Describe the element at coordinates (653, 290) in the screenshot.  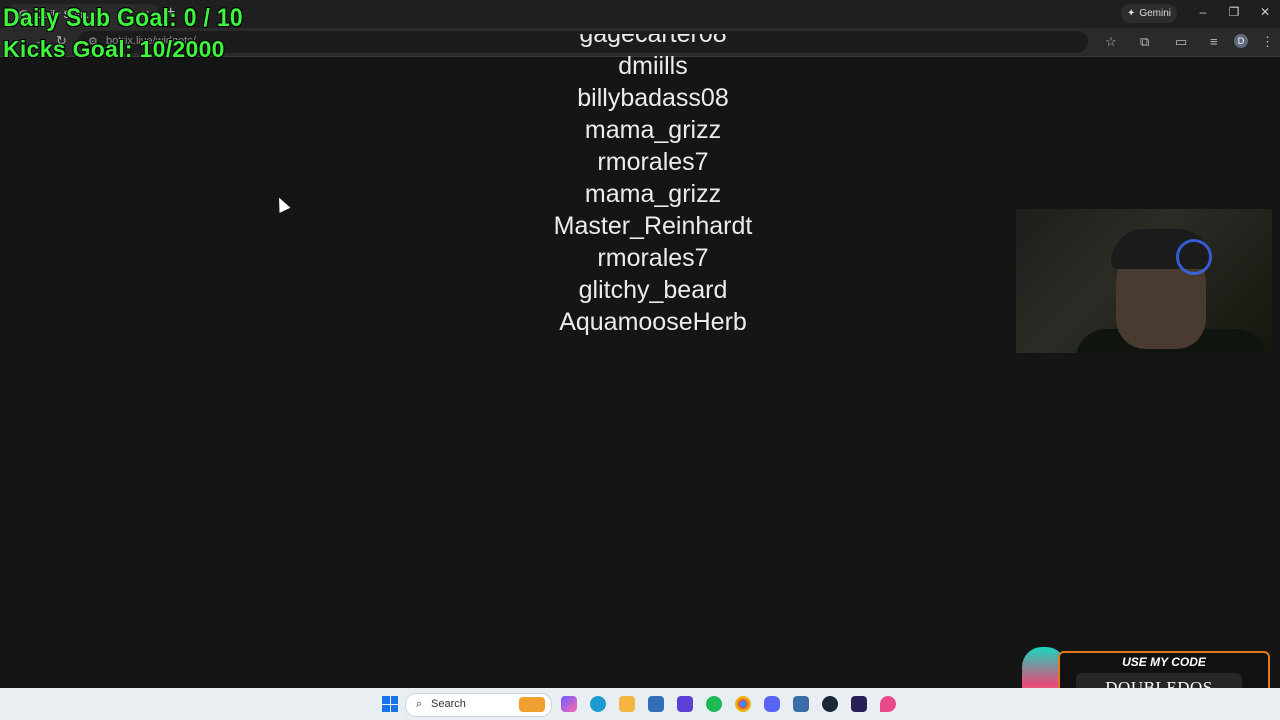
I see `list-item: glitchy_beard` at that location.